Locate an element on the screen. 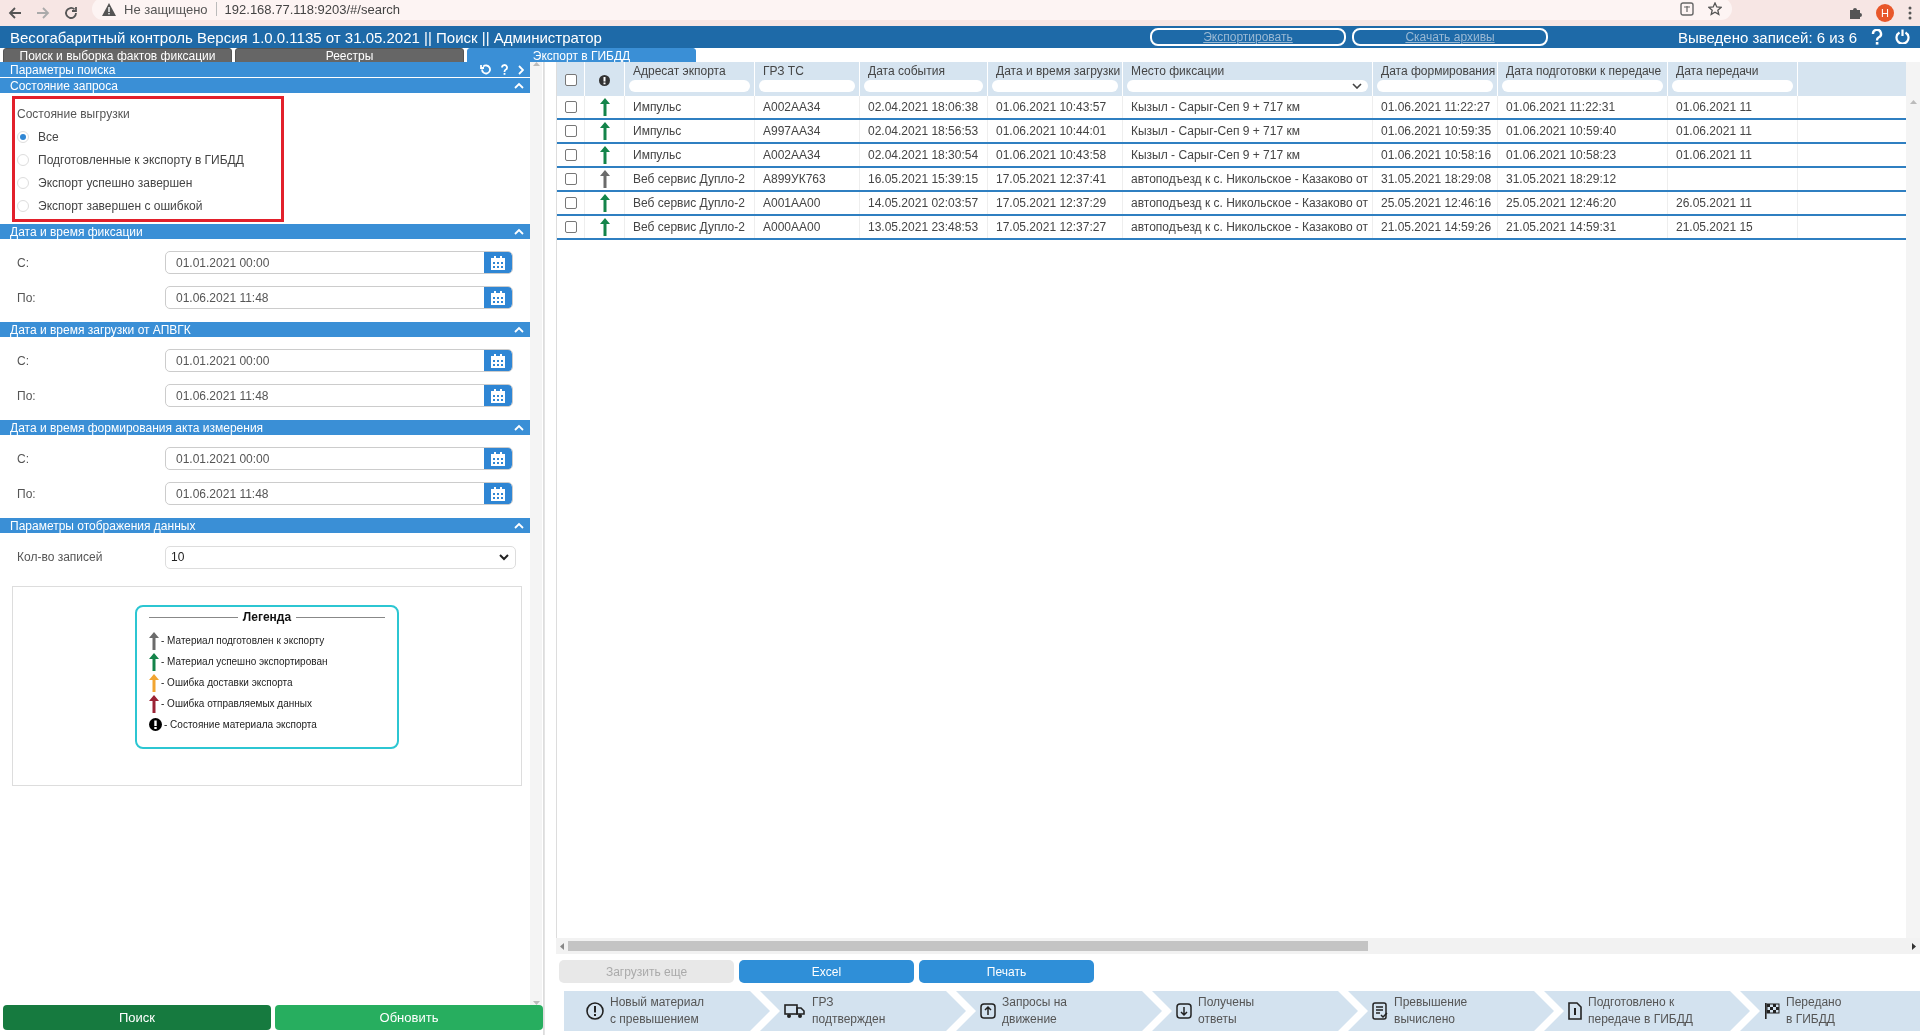  table-cell: 21.05.2021 15 is located at coordinates (1714, 227).